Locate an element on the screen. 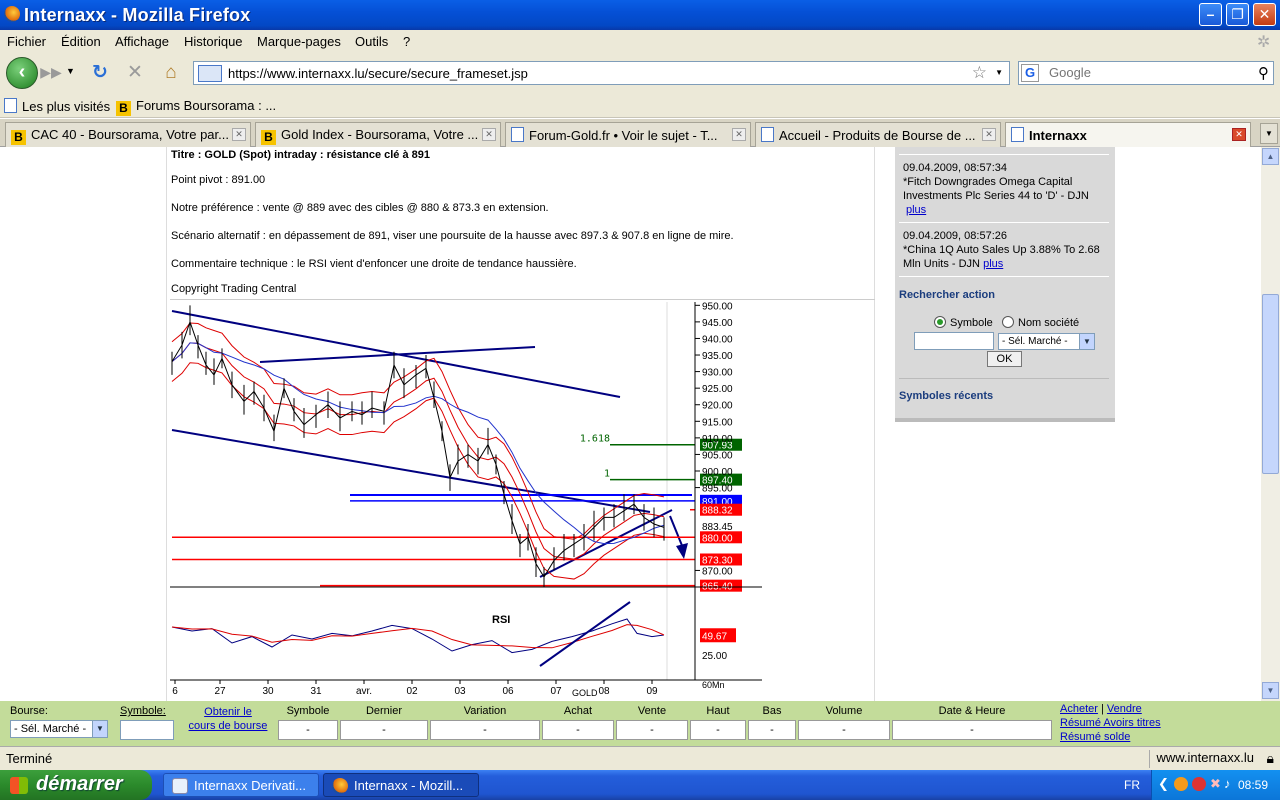 This screenshot has width=1280, height=800. stop-icon: ✕ is located at coordinates (135, 73).